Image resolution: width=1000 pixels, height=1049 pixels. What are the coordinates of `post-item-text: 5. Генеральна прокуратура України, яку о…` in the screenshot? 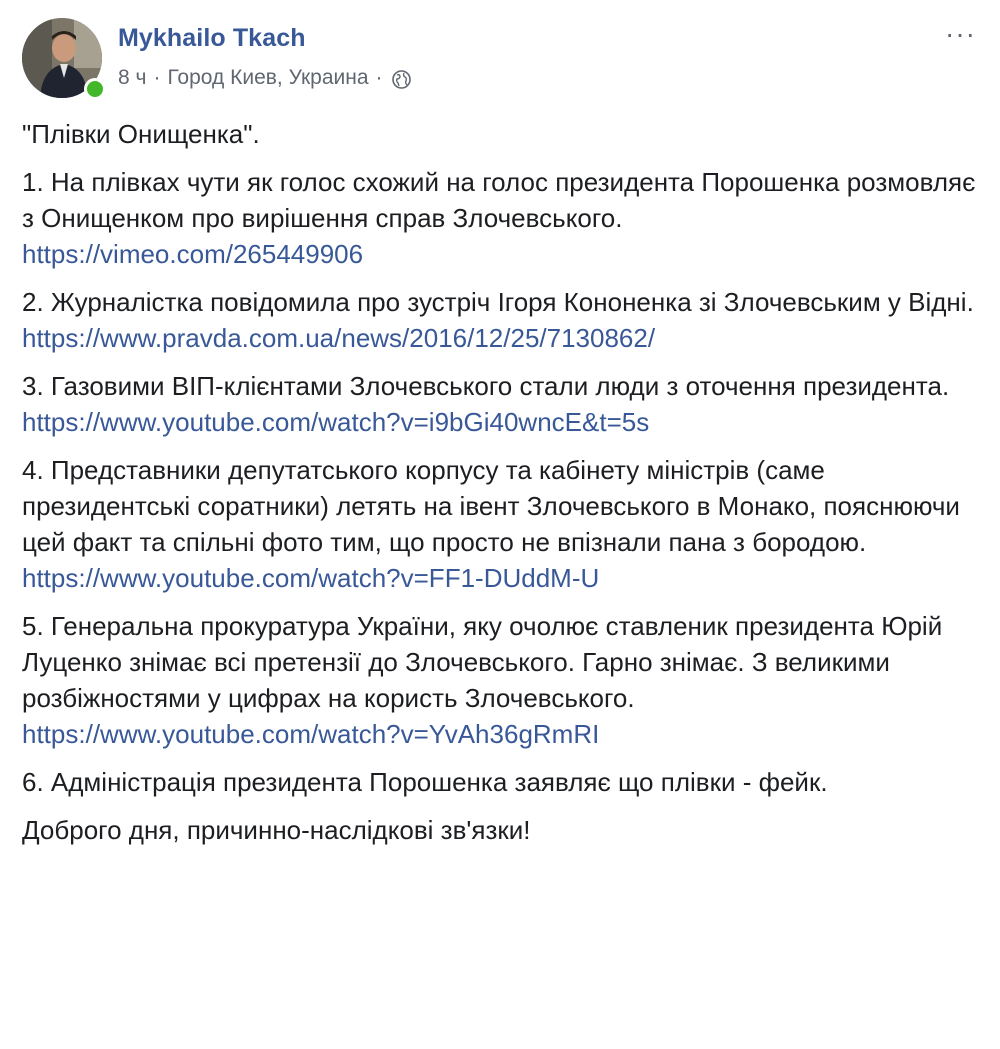 It's located at (482, 662).